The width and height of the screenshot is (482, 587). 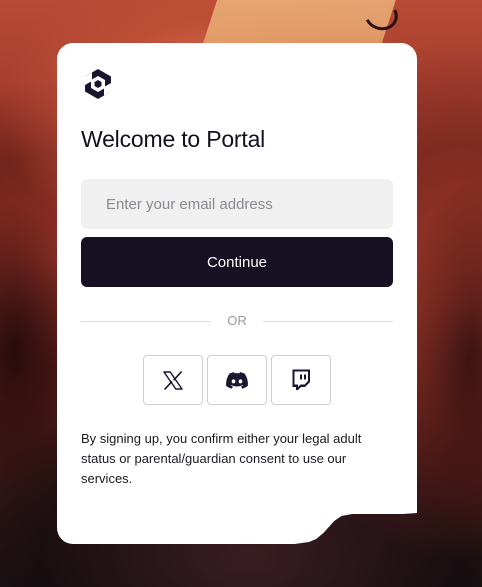 I want to click on discord-icon, so click(x=237, y=380).